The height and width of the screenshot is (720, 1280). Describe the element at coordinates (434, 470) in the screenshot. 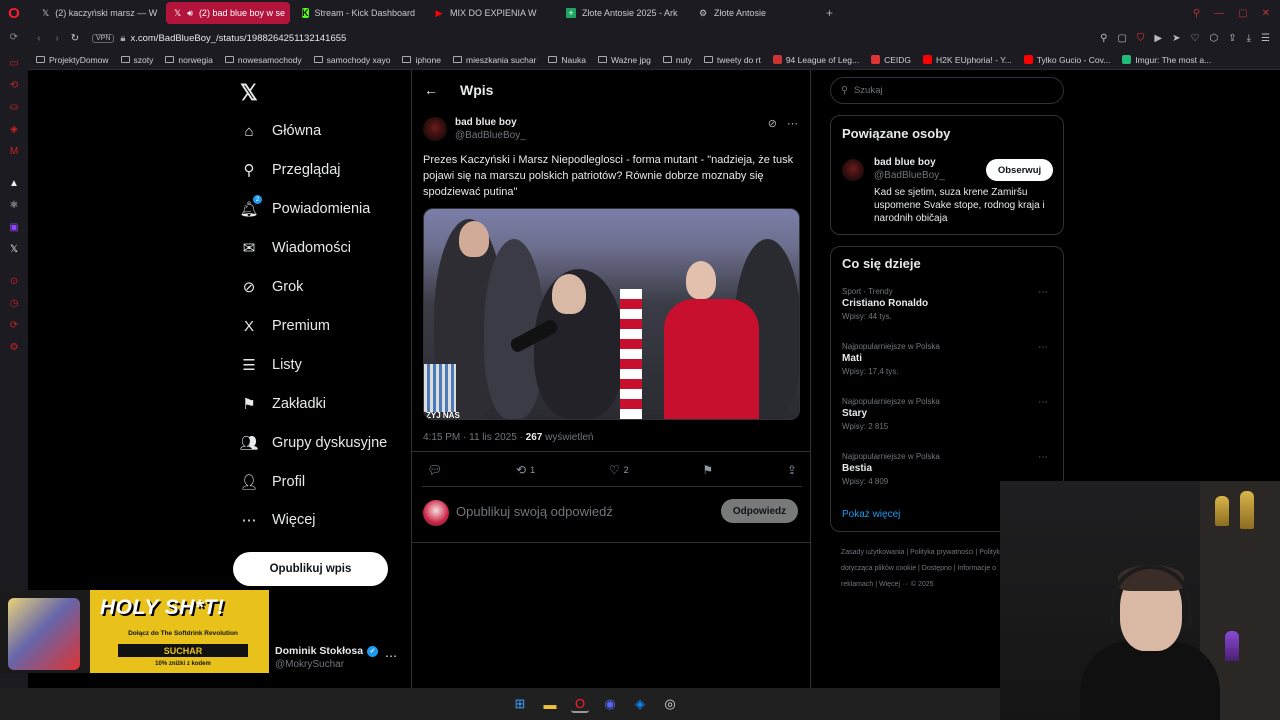

I see `reply-action: 💬︎` at that location.